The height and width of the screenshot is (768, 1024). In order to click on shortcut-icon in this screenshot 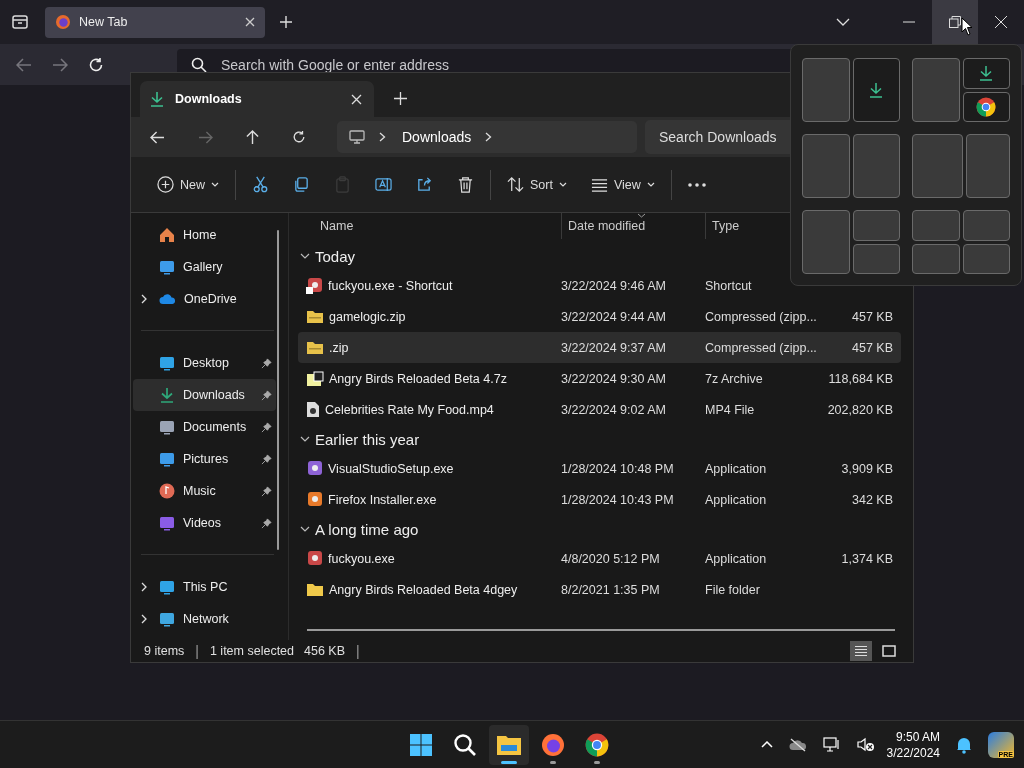, I will do `click(314, 285)`.